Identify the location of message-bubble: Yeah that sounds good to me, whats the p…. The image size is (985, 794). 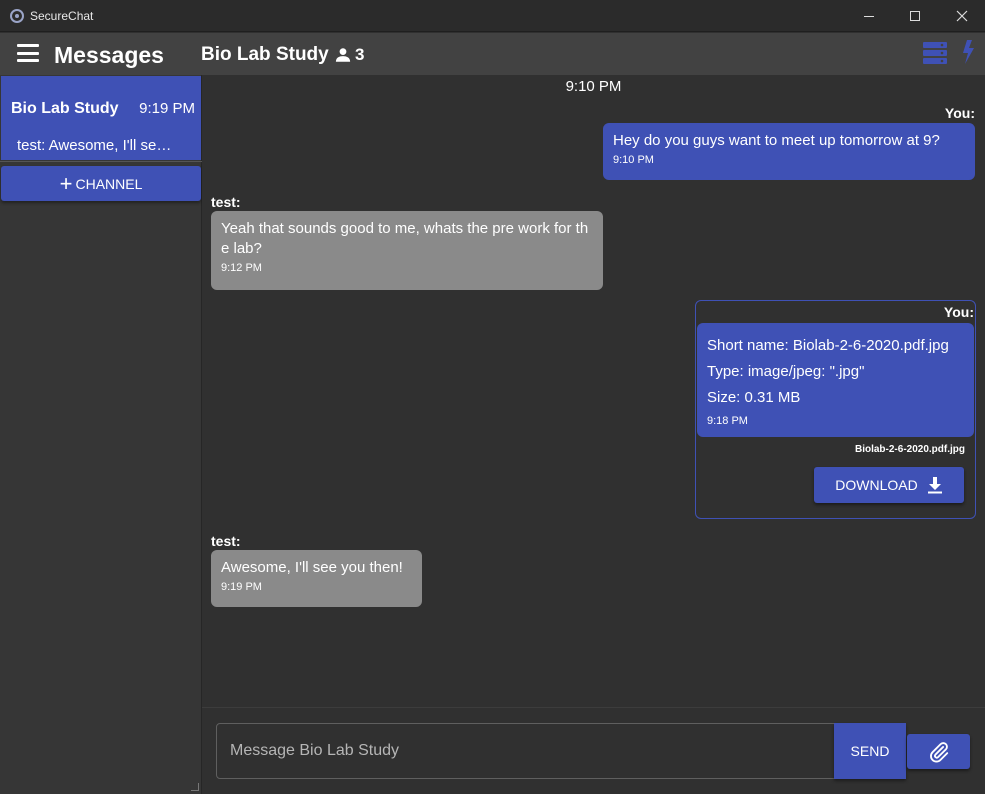
(407, 250).